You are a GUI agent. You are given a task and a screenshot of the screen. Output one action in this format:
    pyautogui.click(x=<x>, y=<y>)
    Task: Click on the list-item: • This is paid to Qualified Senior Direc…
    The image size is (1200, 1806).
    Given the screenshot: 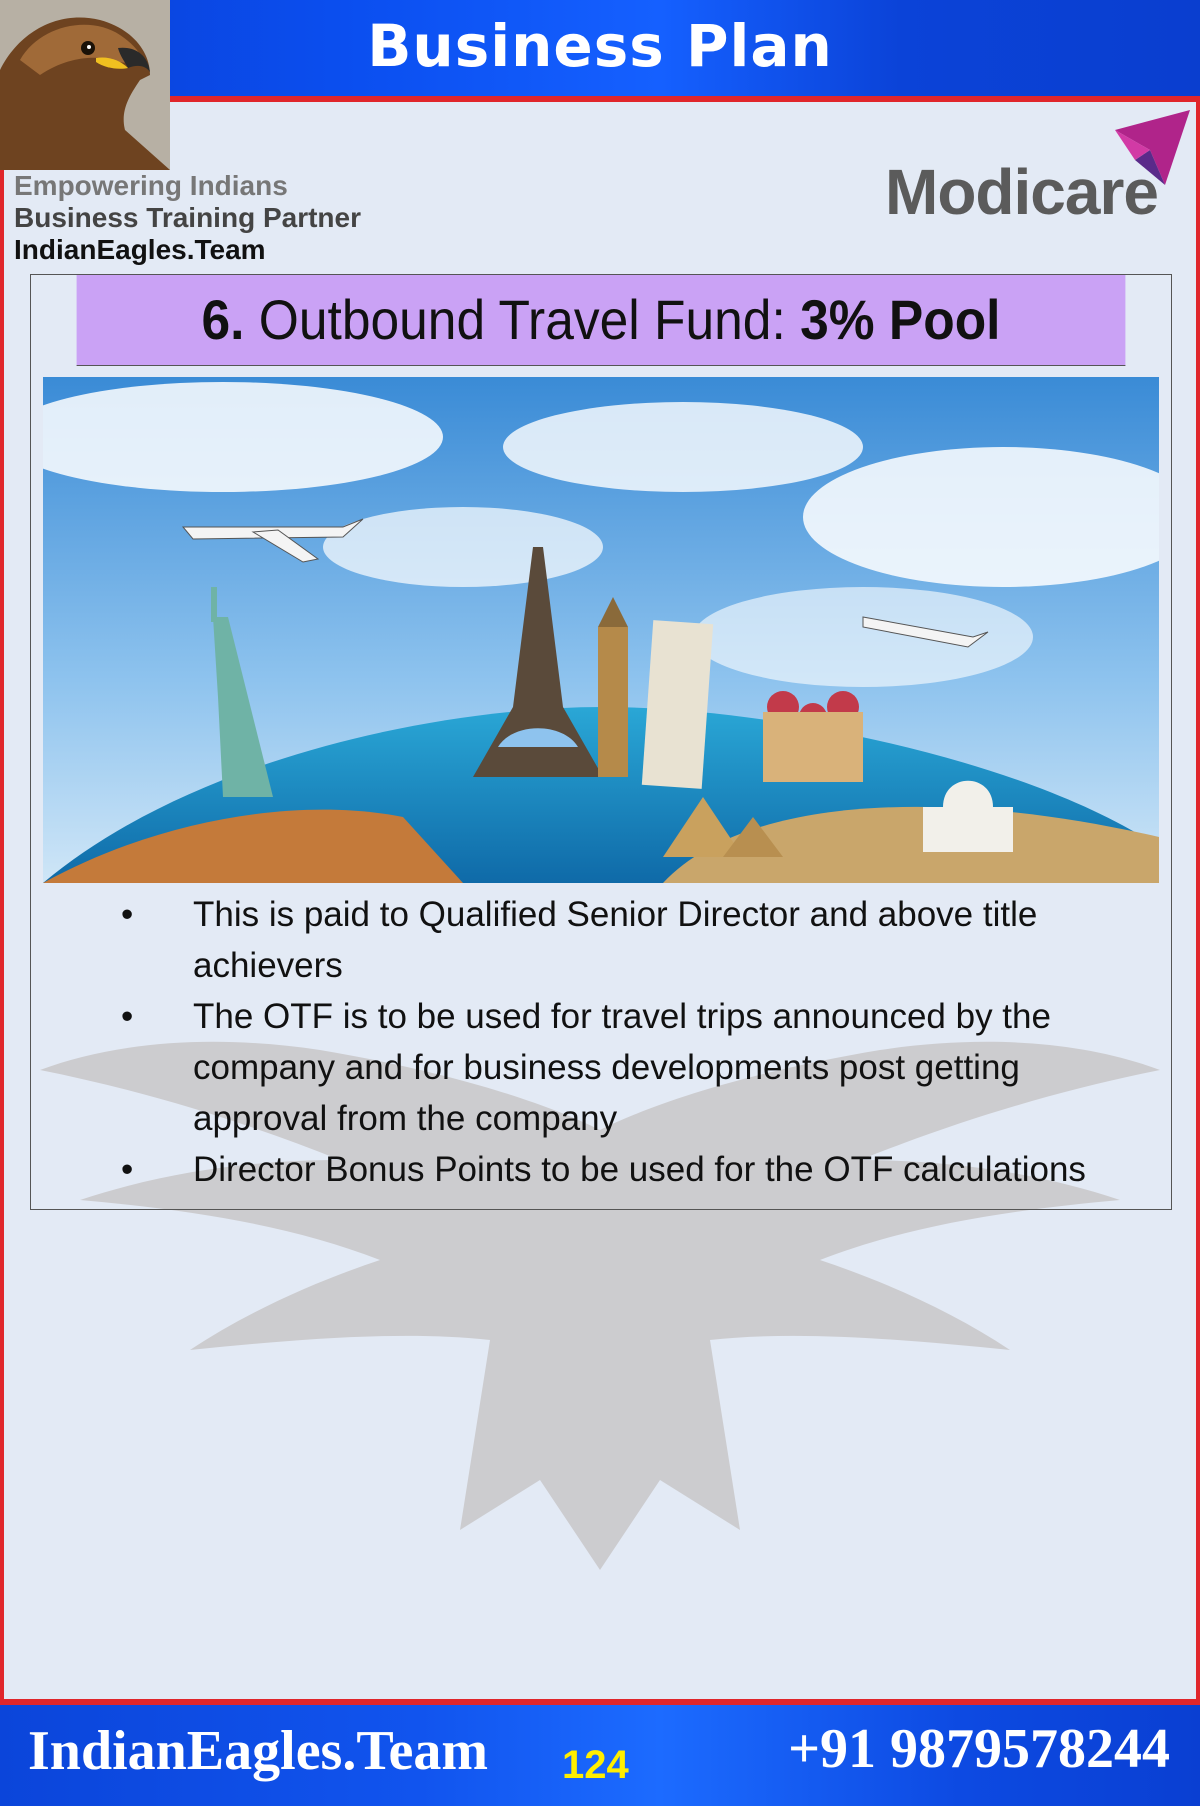 What is the action you would take?
    pyautogui.click(x=601, y=940)
    